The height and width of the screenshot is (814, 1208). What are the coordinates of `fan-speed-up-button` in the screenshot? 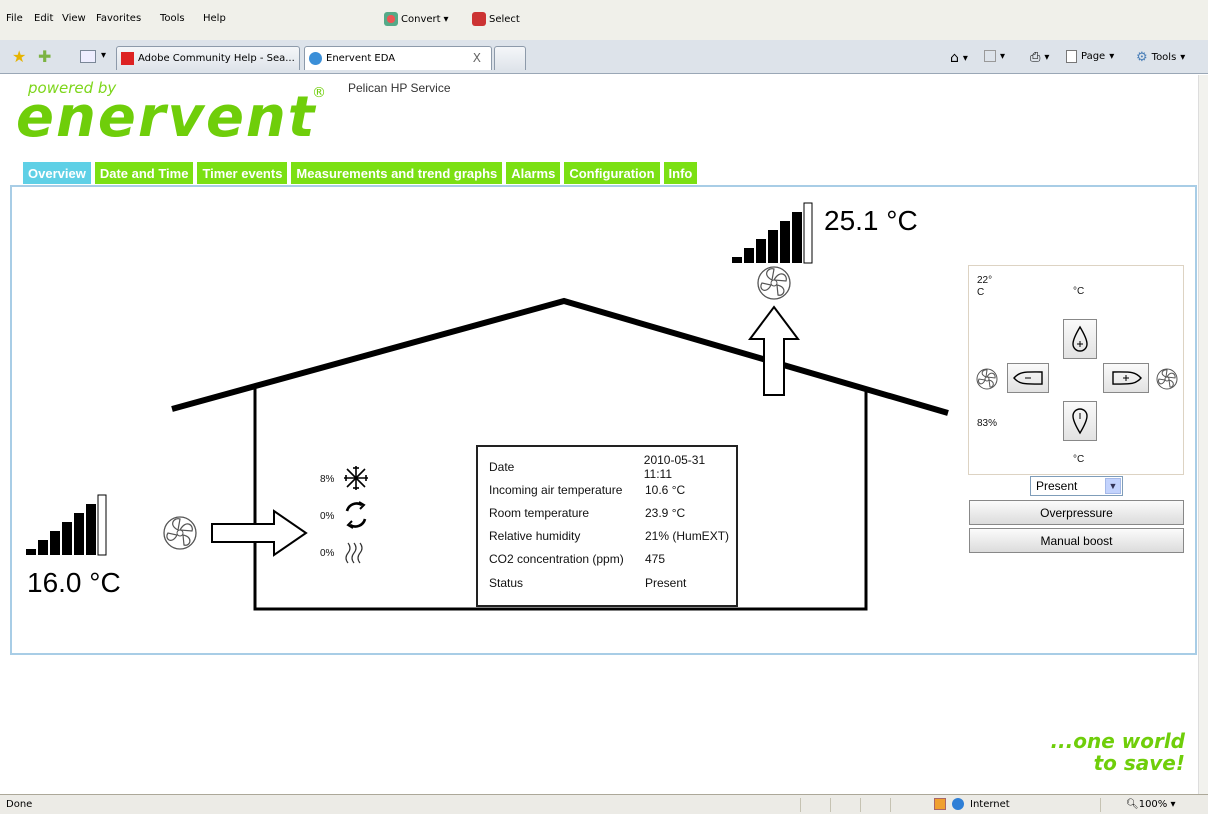 It's located at (1126, 378).